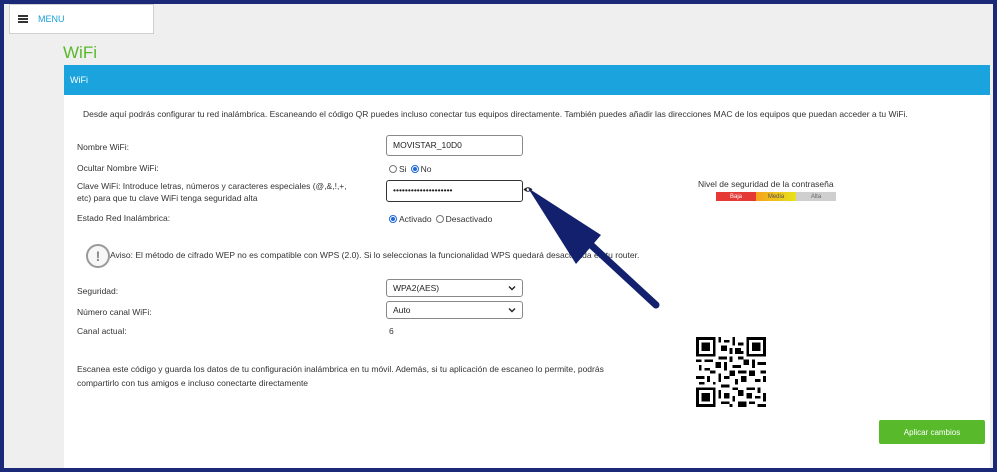 The height and width of the screenshot is (472, 997). What do you see at coordinates (391, 331) in the screenshot?
I see `current-channel-value: 6` at bounding box center [391, 331].